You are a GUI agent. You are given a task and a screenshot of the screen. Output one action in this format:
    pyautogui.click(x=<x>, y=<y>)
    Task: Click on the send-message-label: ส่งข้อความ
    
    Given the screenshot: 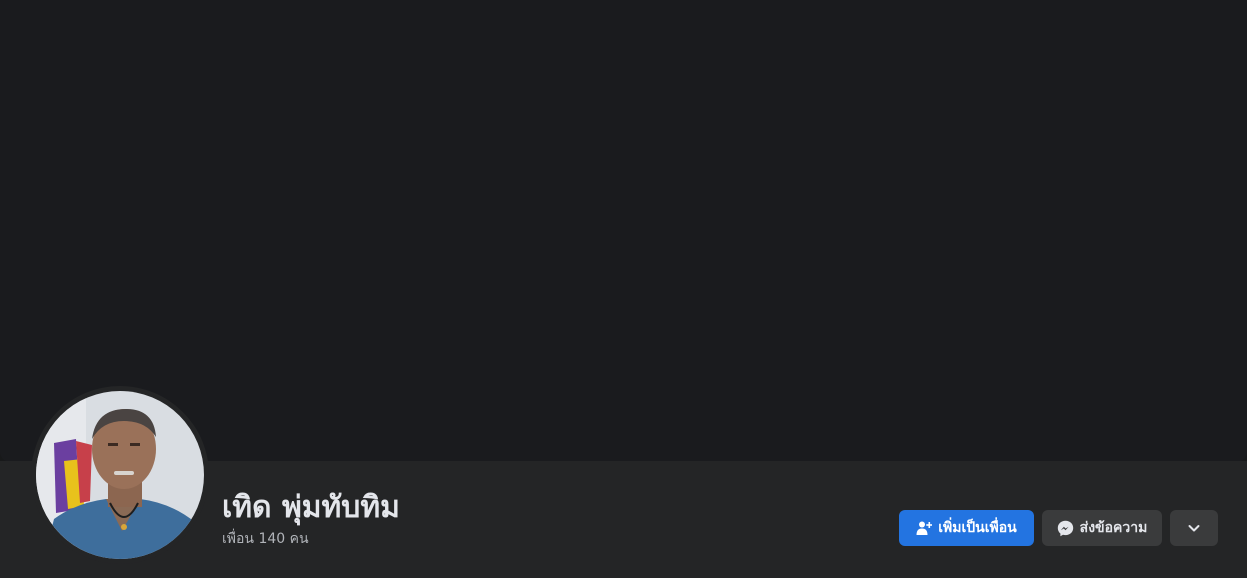 What is the action you would take?
    pyautogui.click(x=1113, y=528)
    